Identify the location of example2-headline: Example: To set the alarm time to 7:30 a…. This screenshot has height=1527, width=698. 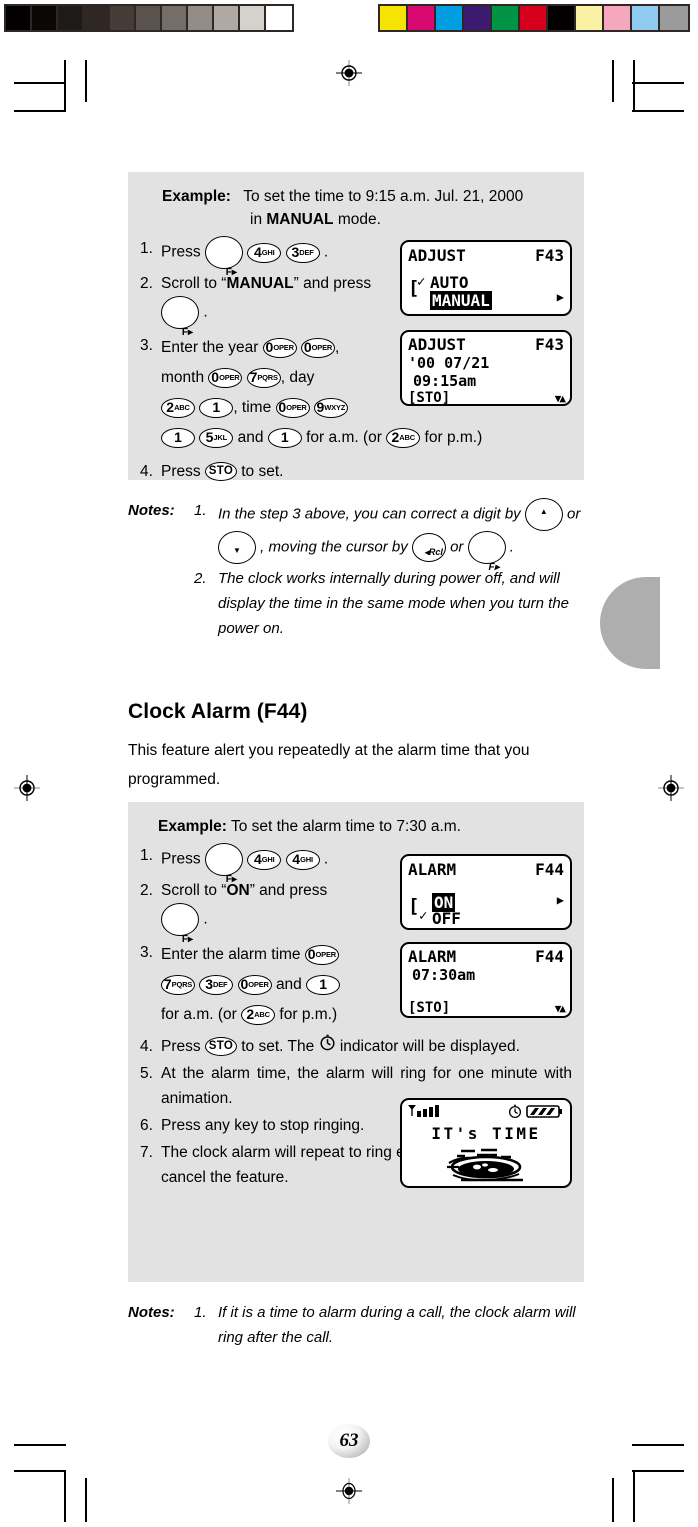
(356, 826).